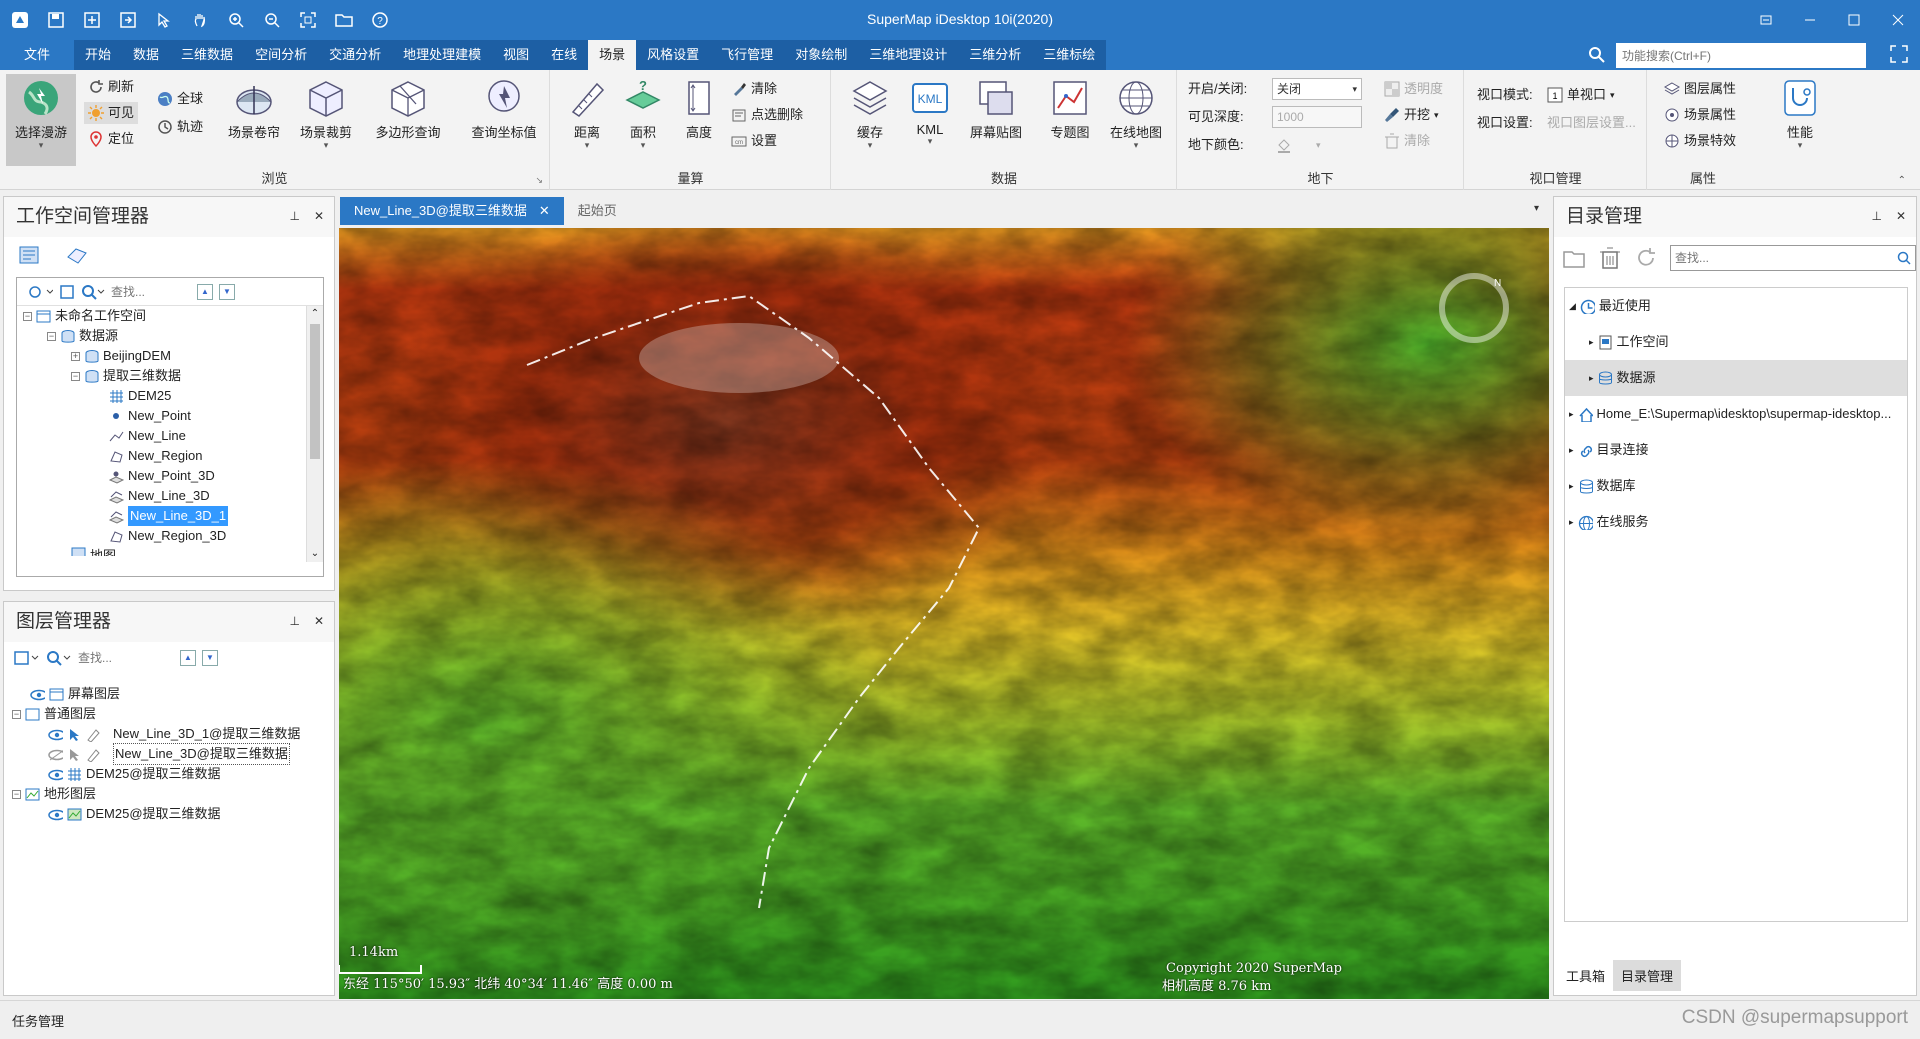  I want to click on scene-props-button: 场景属性, so click(1700, 115).